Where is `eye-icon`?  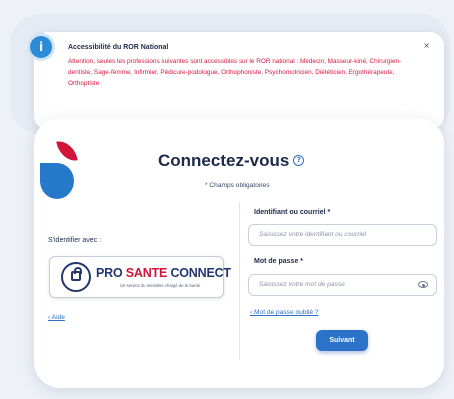
eye-icon is located at coordinates (423, 284).